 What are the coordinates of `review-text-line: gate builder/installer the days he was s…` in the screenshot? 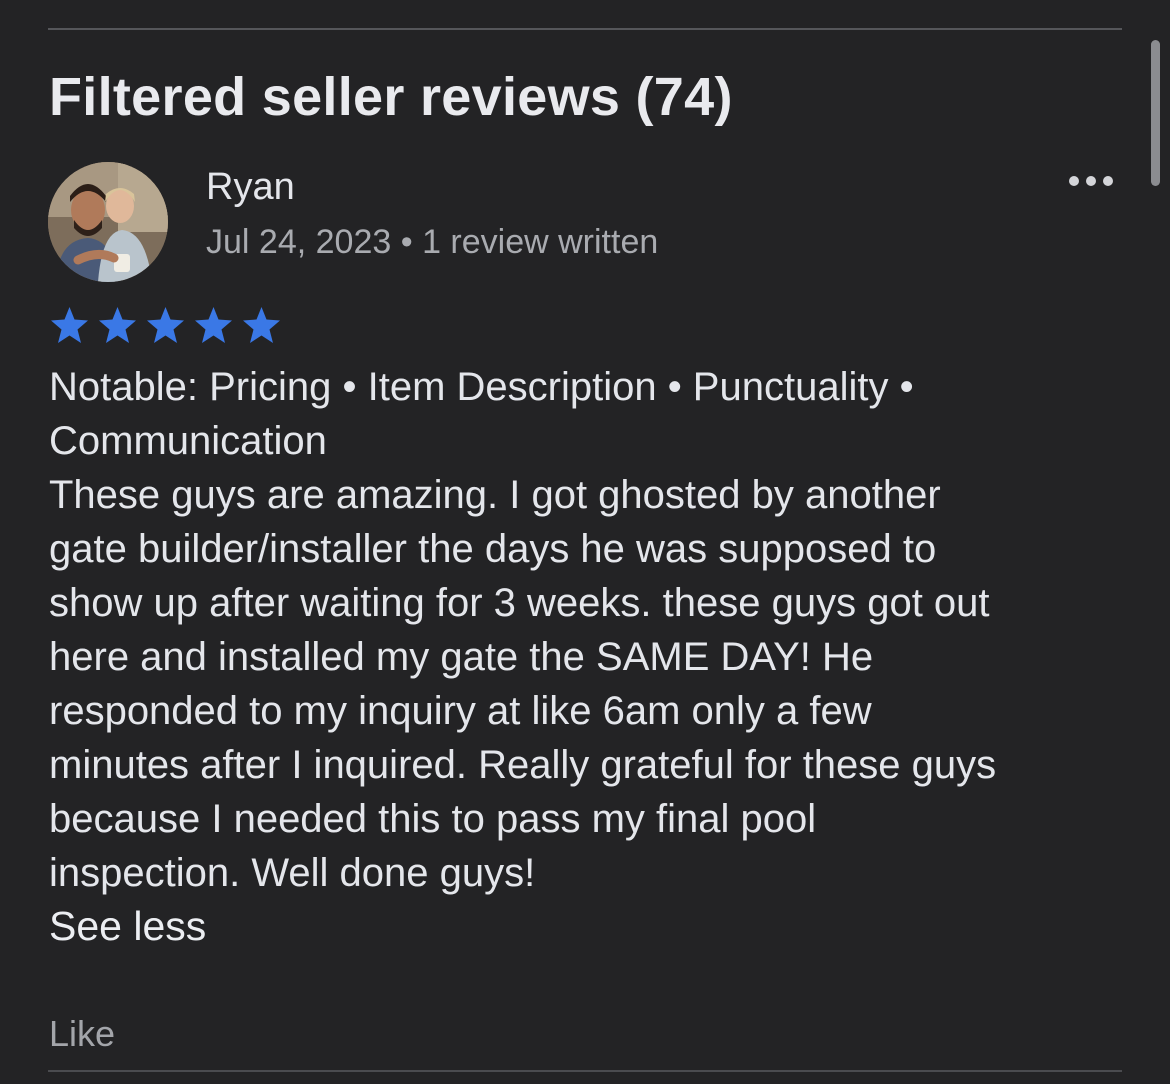 It's located at (493, 549).